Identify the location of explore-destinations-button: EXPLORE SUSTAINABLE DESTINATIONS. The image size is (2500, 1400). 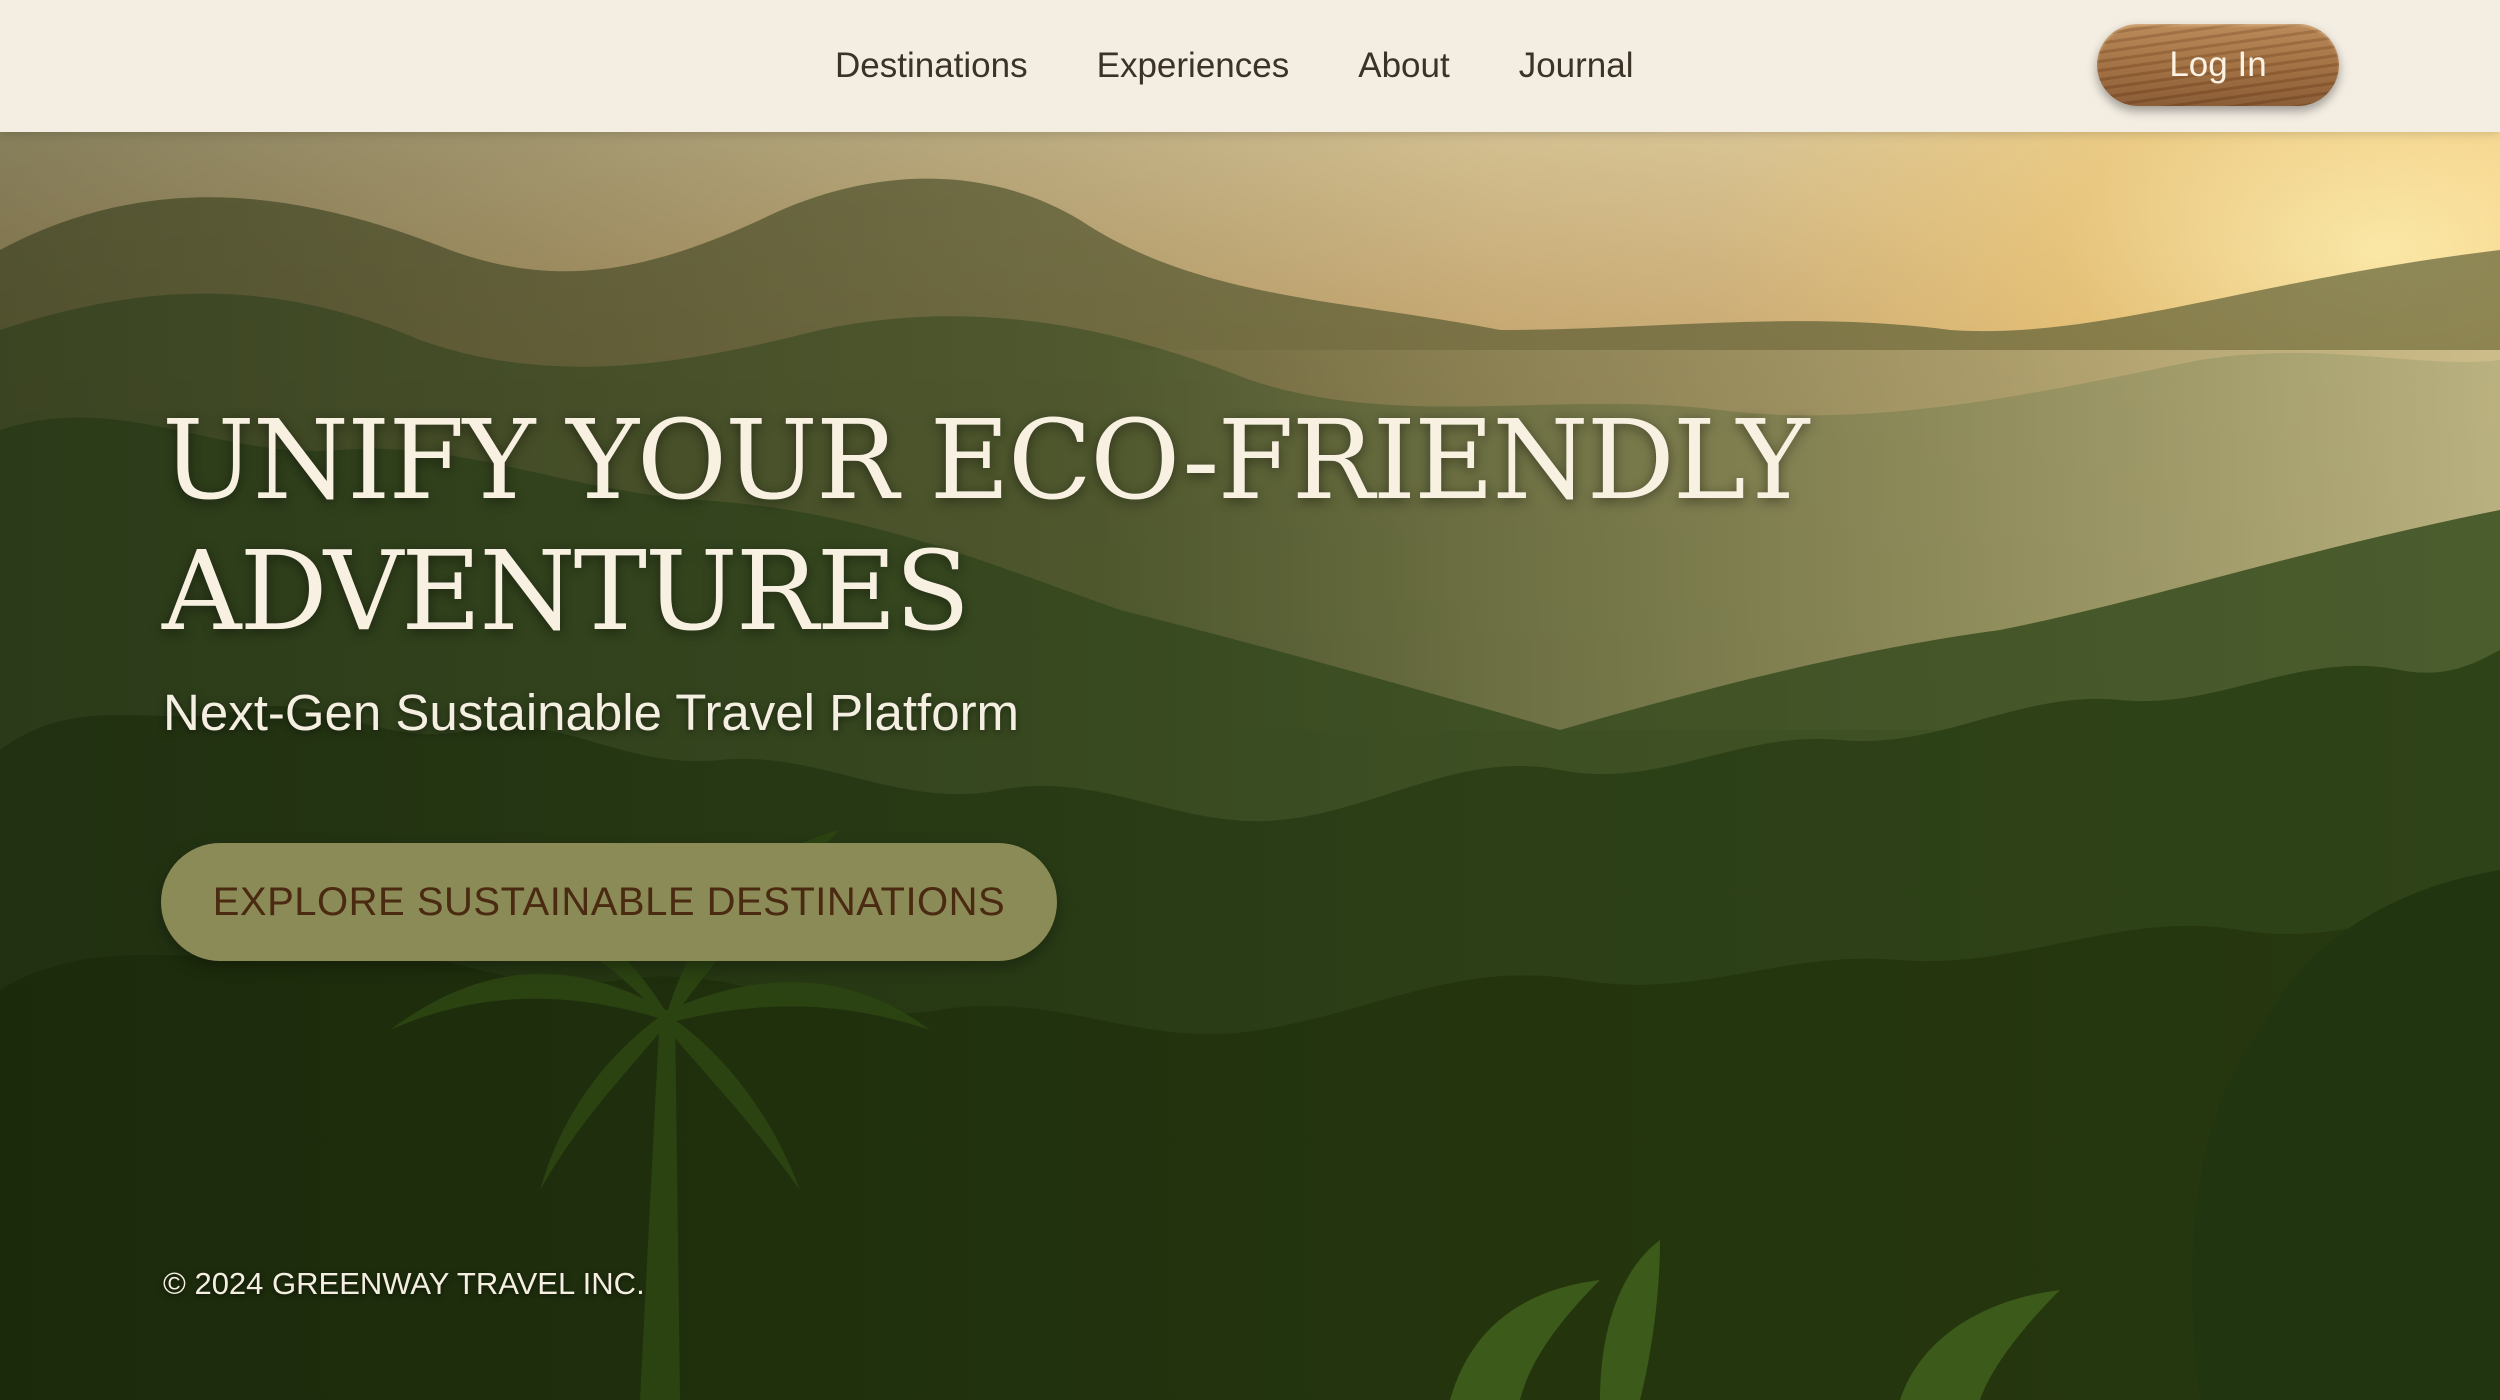
(609, 902).